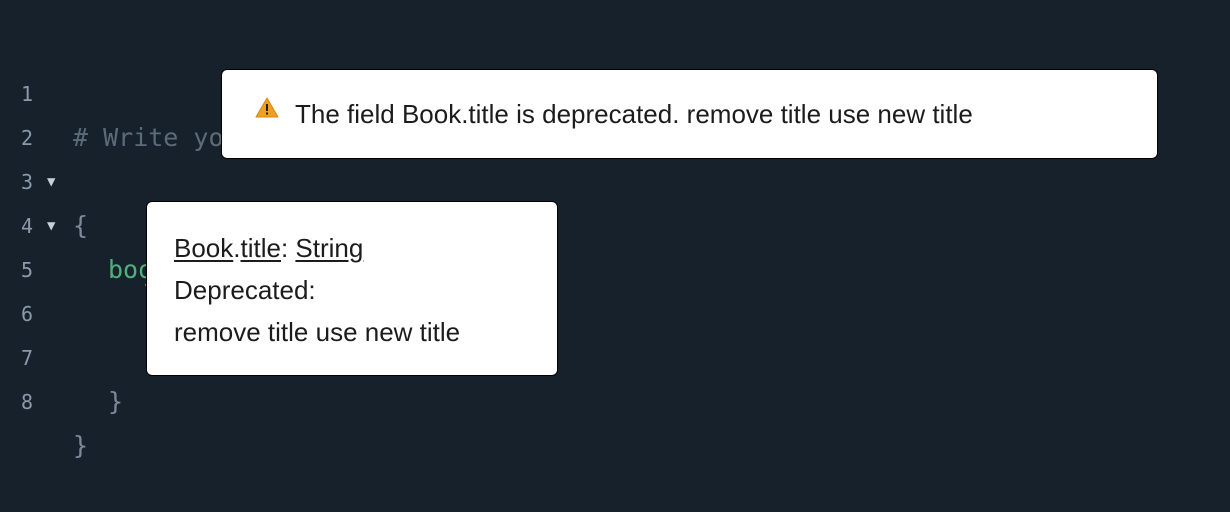 Image resolution: width=1230 pixels, height=512 pixels. What do you see at coordinates (203, 248) in the screenshot?
I see `type-link: Book` at bounding box center [203, 248].